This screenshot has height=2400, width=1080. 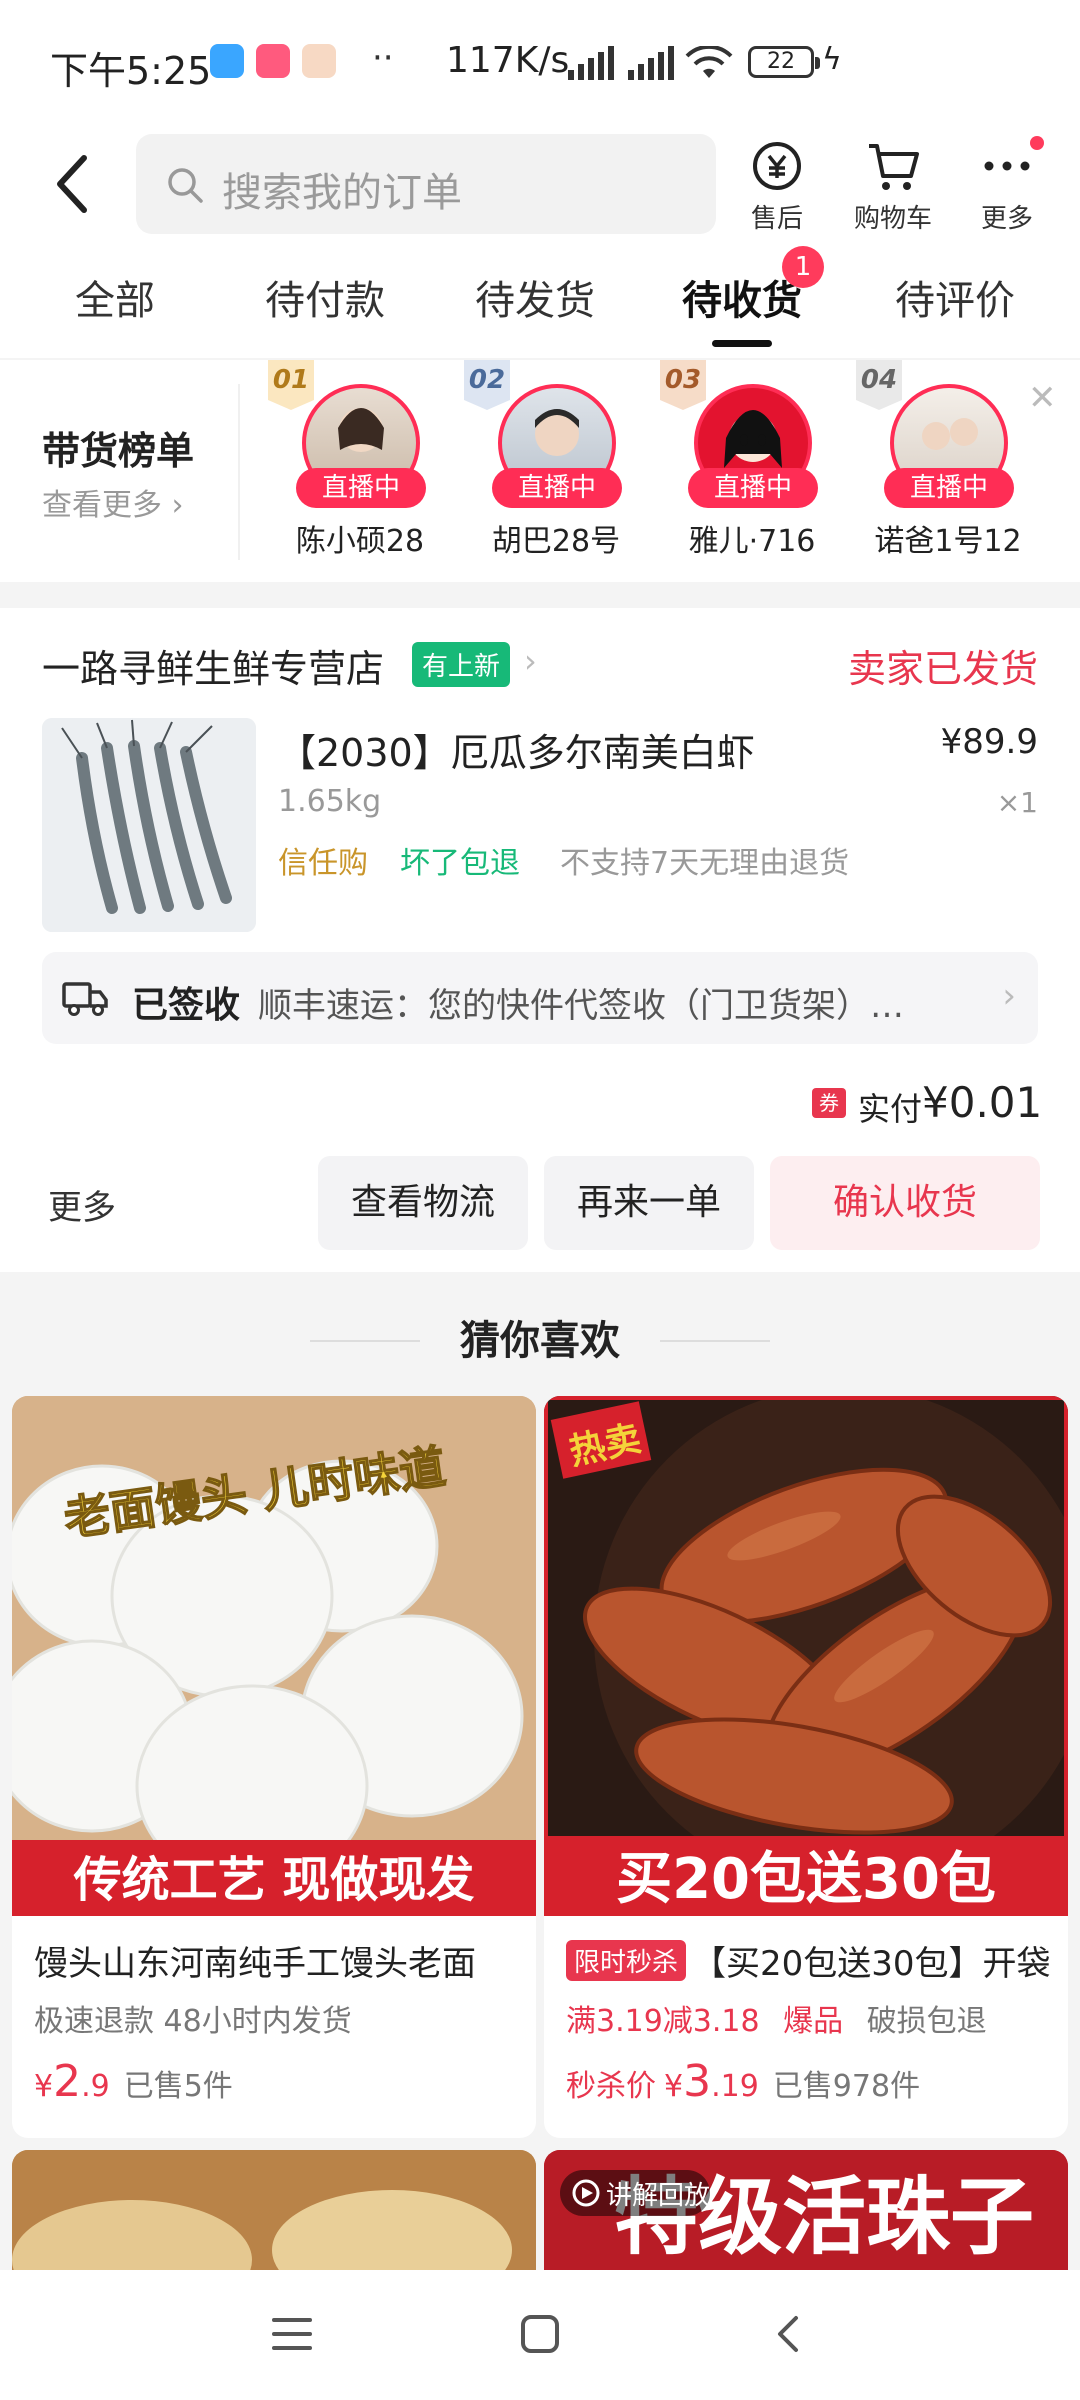 I want to click on product-image, so click(x=149, y=825).